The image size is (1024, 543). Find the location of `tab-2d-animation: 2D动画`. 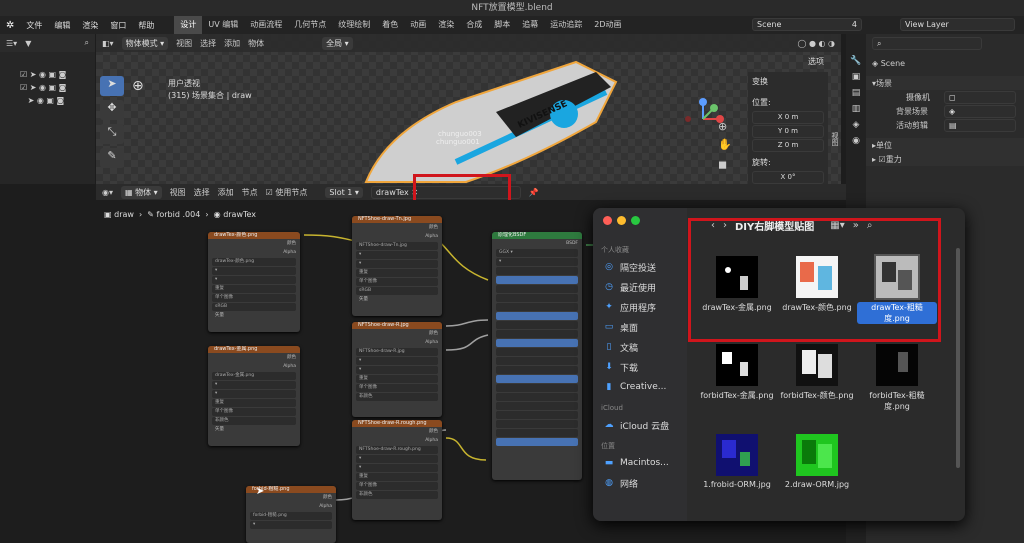

tab-2d-animation: 2D动画 is located at coordinates (607, 25).